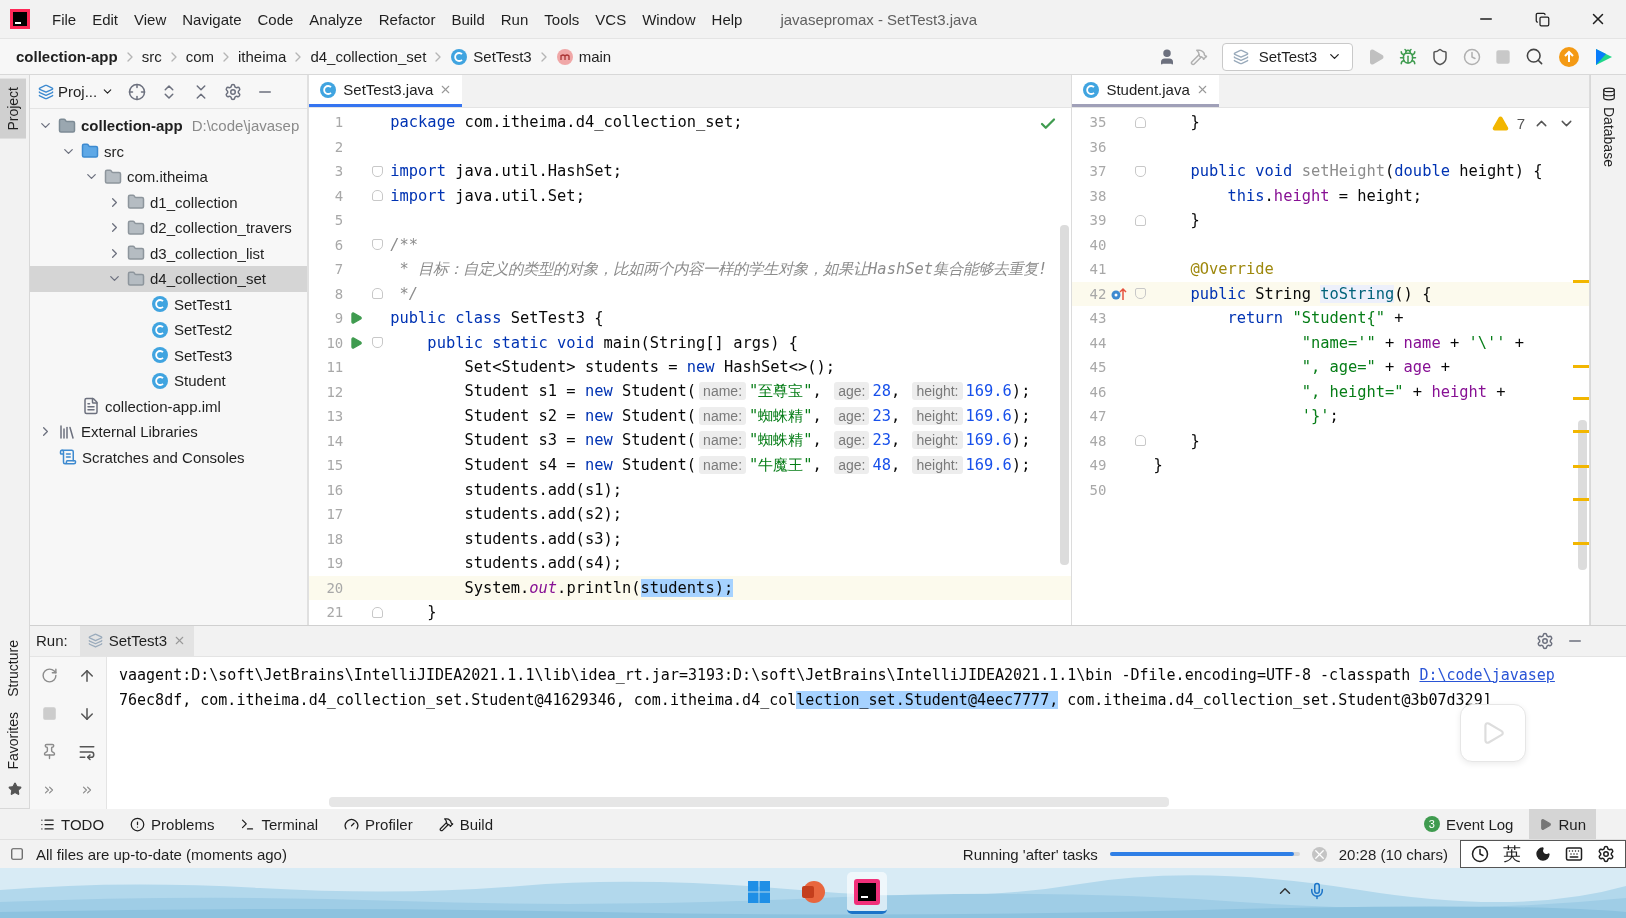  Describe the element at coordinates (468, 19) in the screenshot. I see `menu-item: Build` at that location.